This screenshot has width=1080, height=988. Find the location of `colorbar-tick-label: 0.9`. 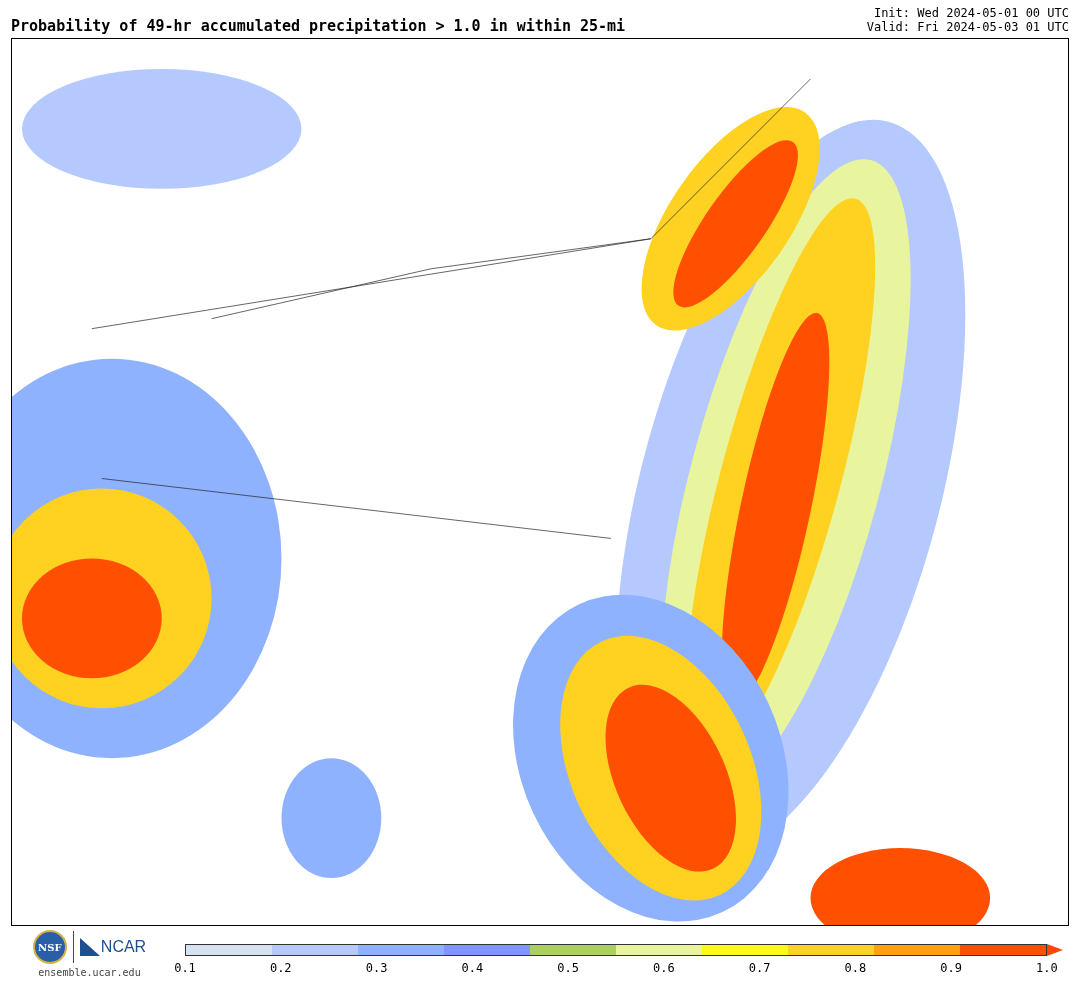

colorbar-tick-label: 0.9 is located at coordinates (951, 968).